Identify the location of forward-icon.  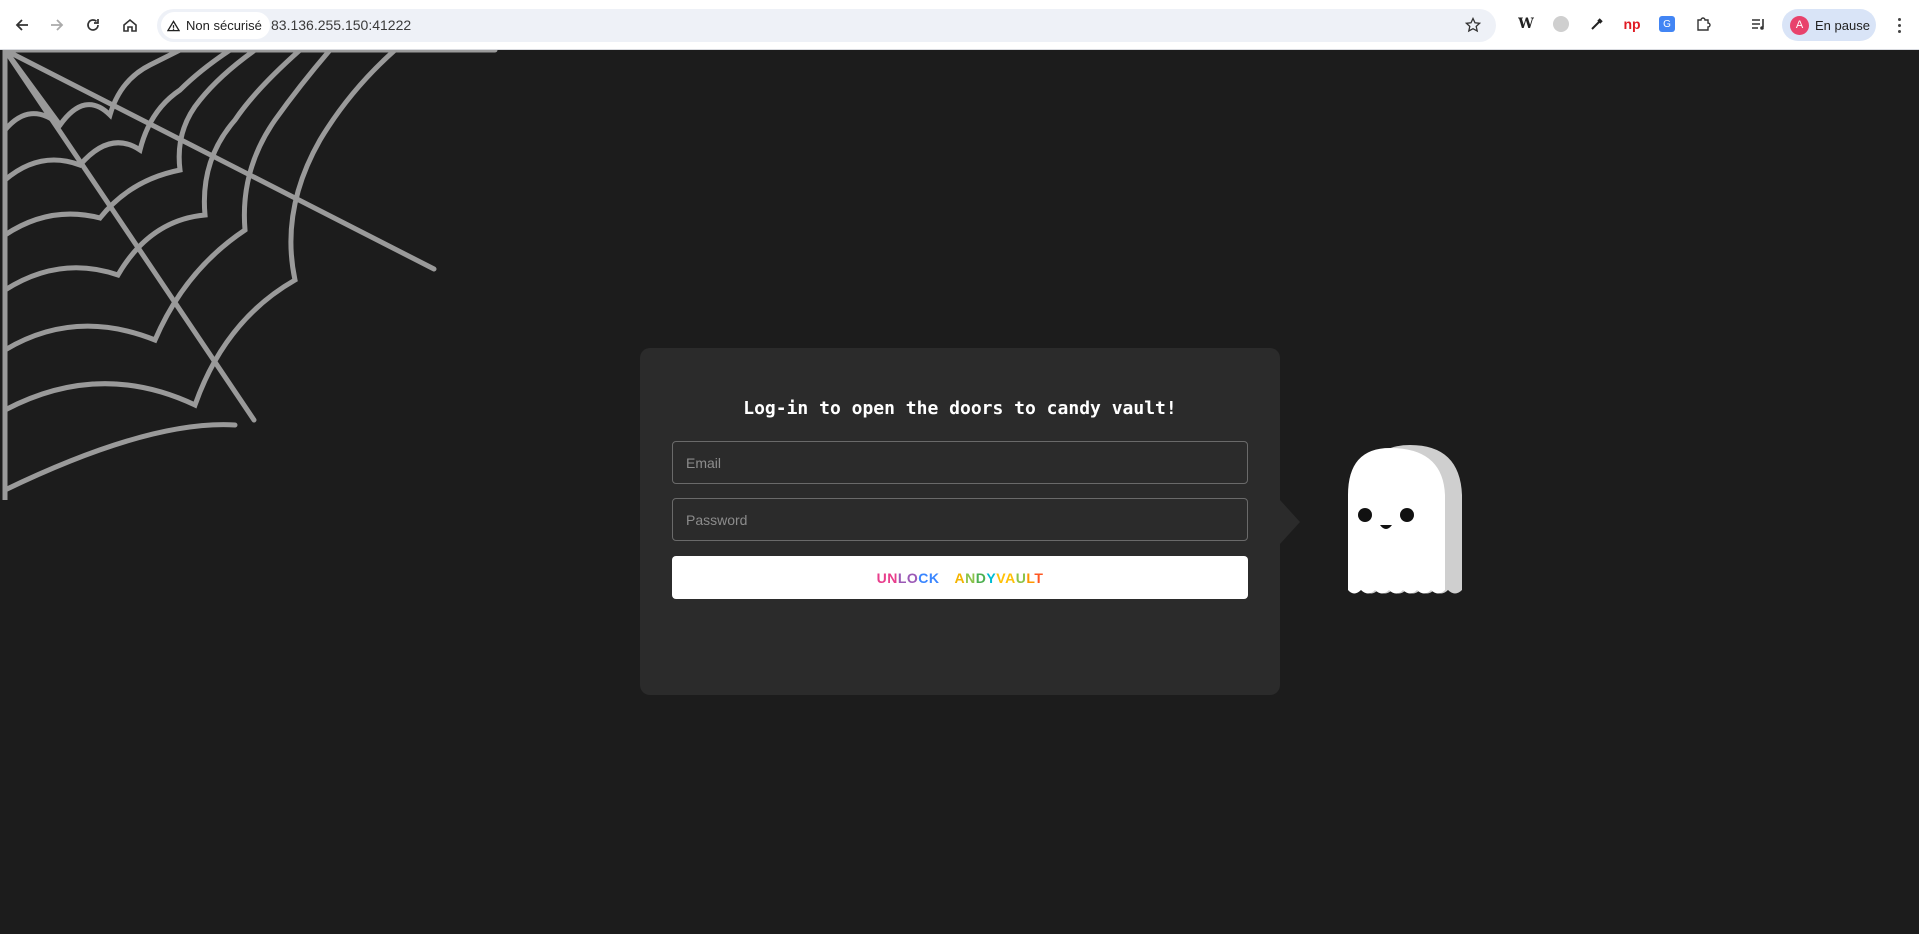
(57, 25).